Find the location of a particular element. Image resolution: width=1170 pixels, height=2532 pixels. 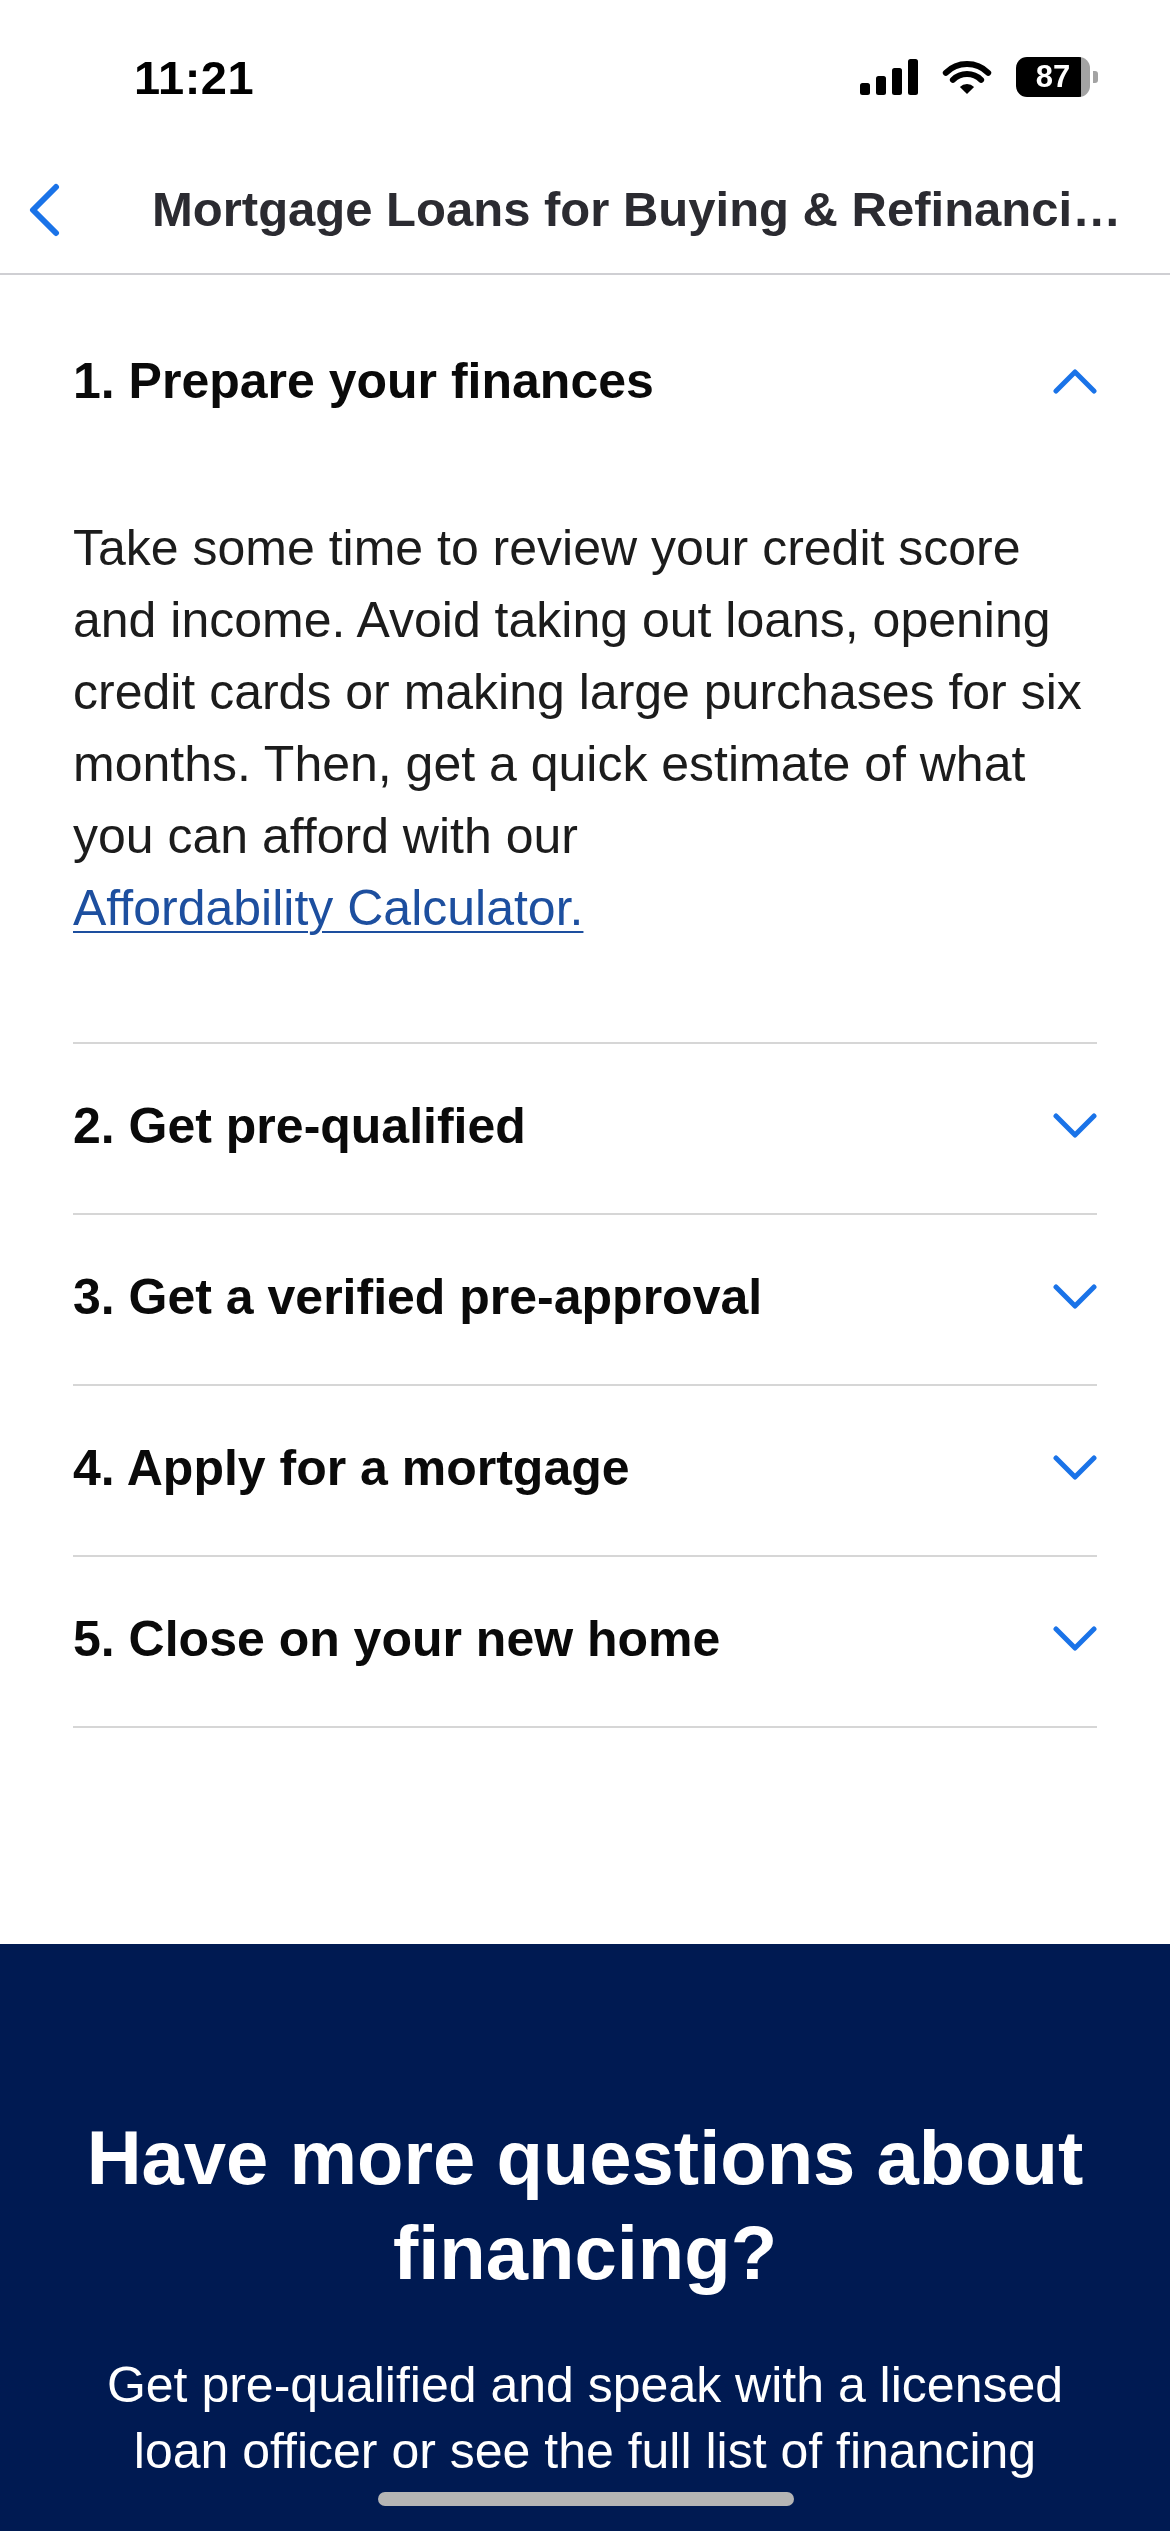

battery-indicator: 87 is located at coordinates (1057, 77).